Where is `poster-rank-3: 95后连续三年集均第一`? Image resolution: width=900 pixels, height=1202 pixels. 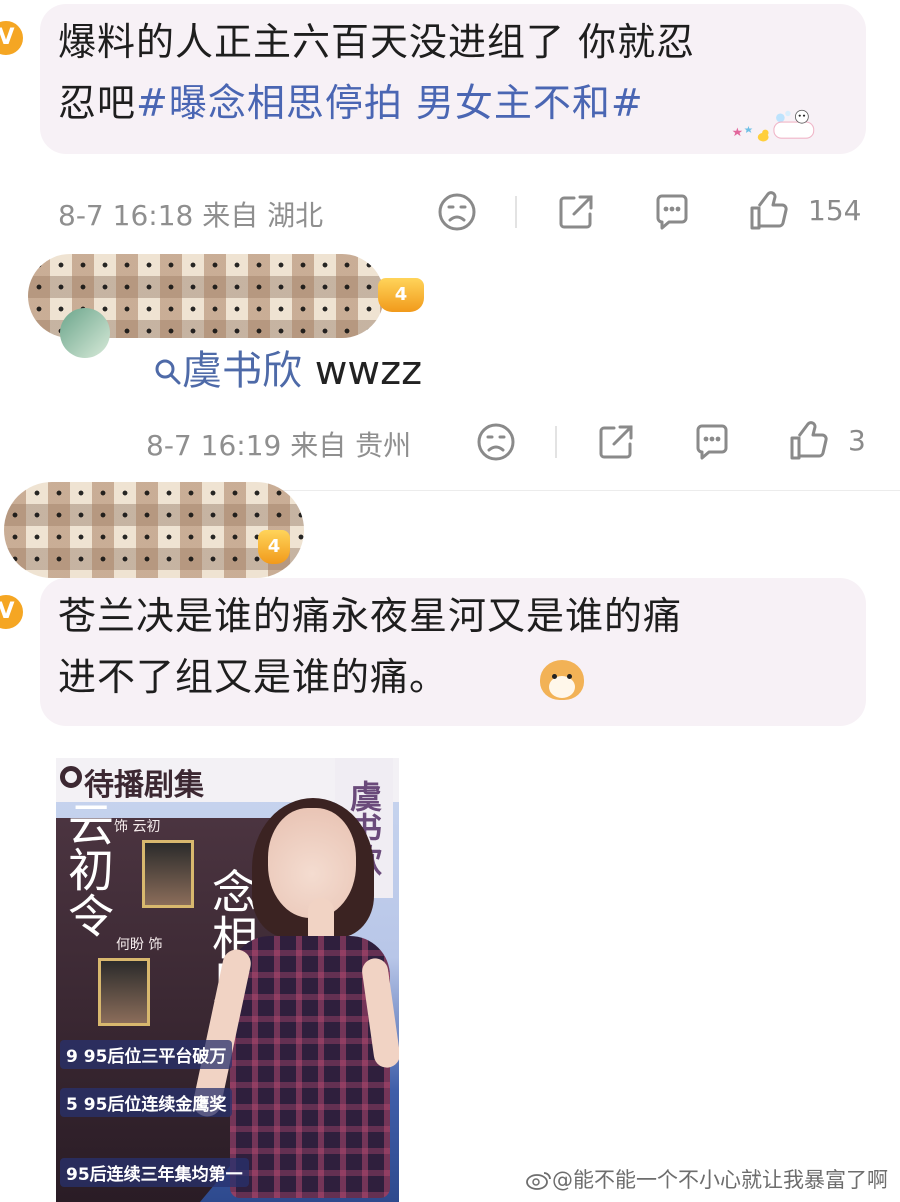 poster-rank-3: 95后连续三年集均第一 is located at coordinates (154, 1172).